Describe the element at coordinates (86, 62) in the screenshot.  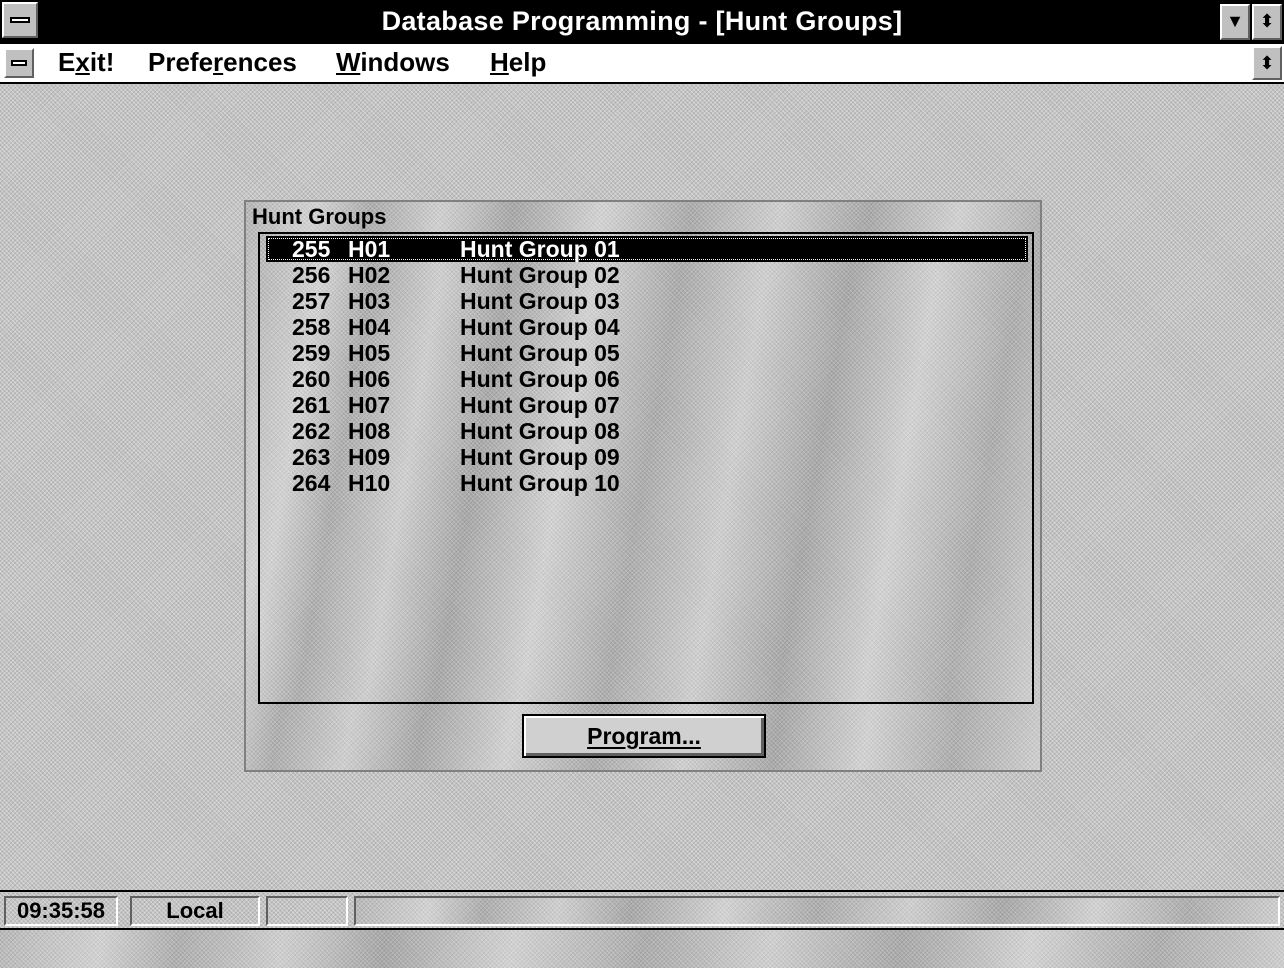
I see `menu-exit: Exit!` at that location.